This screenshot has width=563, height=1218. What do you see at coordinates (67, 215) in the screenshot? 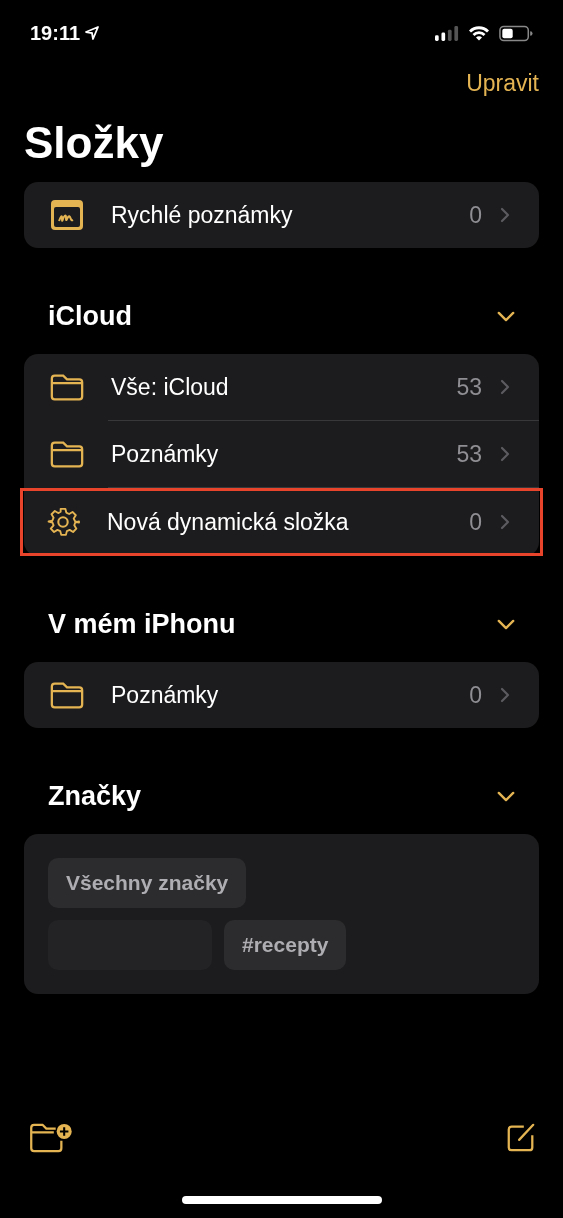
I see `quick-note-icon` at bounding box center [67, 215].